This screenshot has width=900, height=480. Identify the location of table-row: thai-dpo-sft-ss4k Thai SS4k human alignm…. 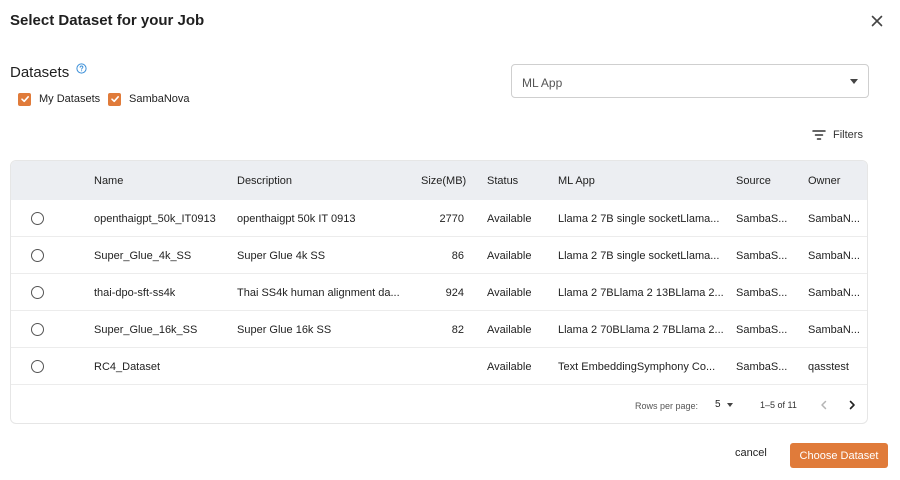
(439, 292).